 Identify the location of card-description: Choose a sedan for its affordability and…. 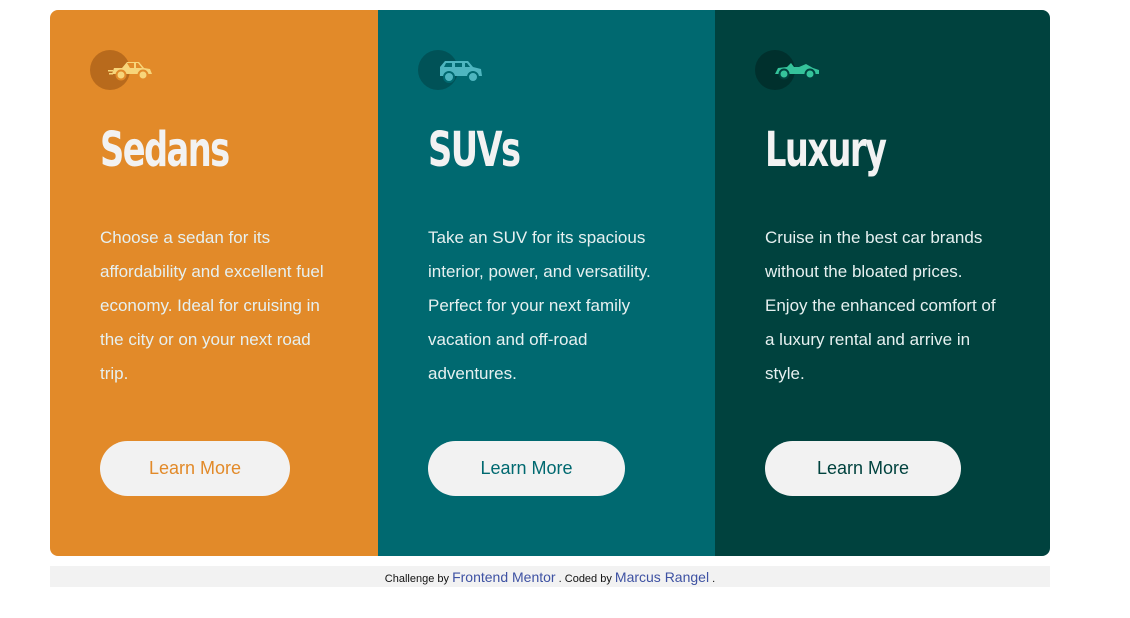
(212, 305).